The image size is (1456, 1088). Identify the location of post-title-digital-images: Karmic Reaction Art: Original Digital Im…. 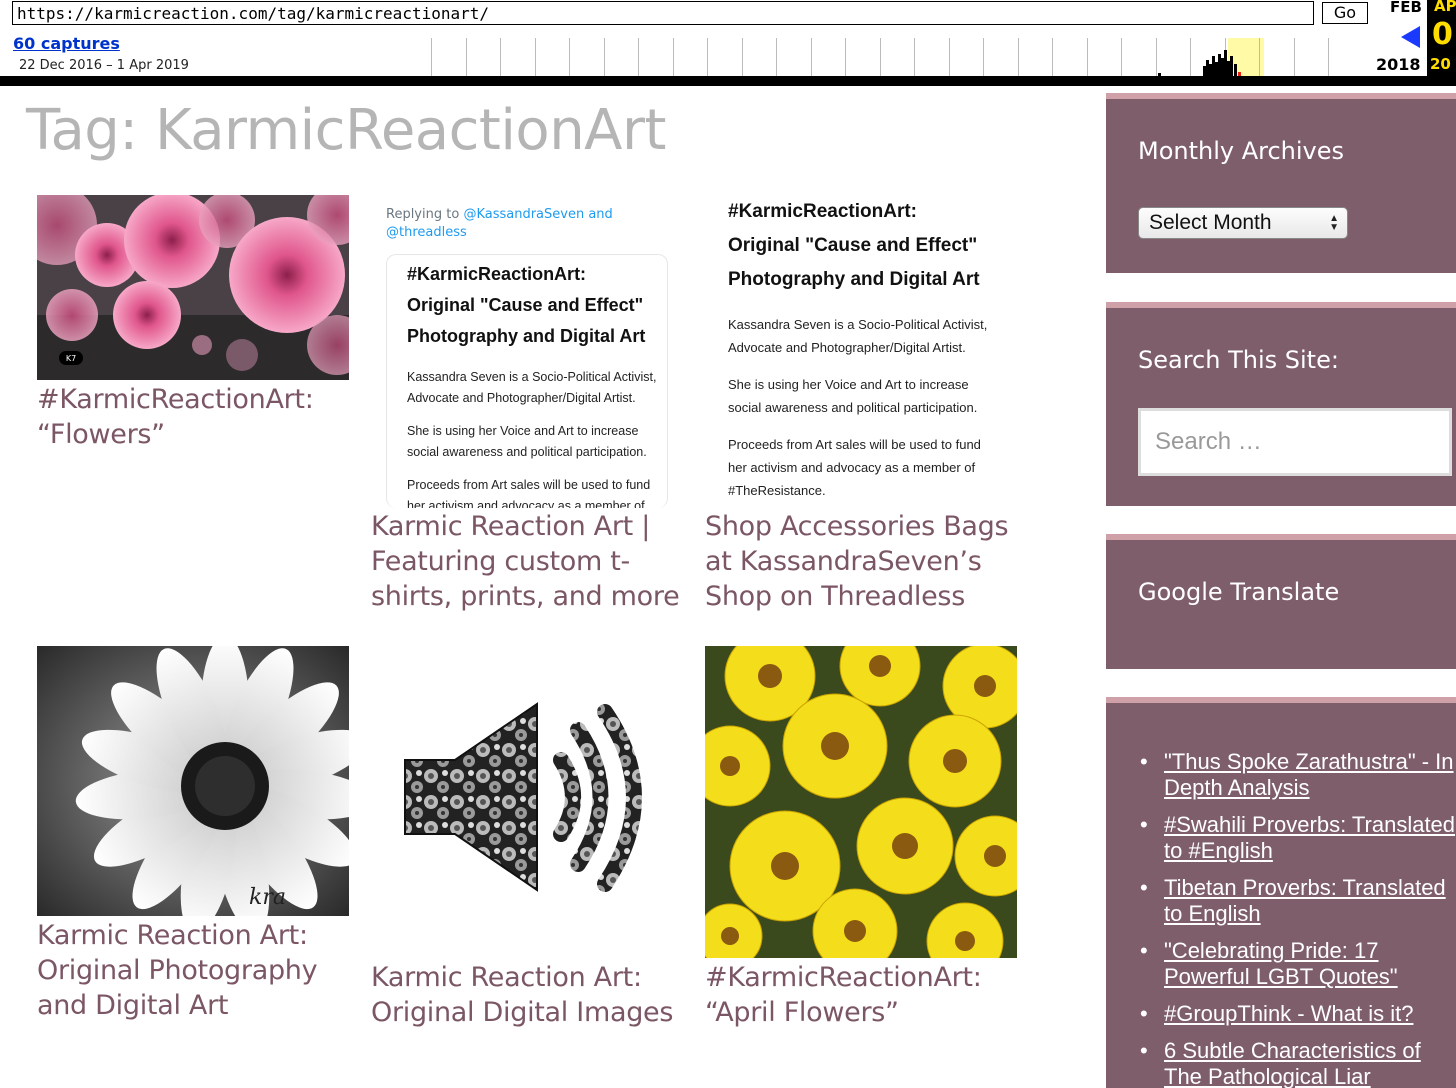
(532, 995).